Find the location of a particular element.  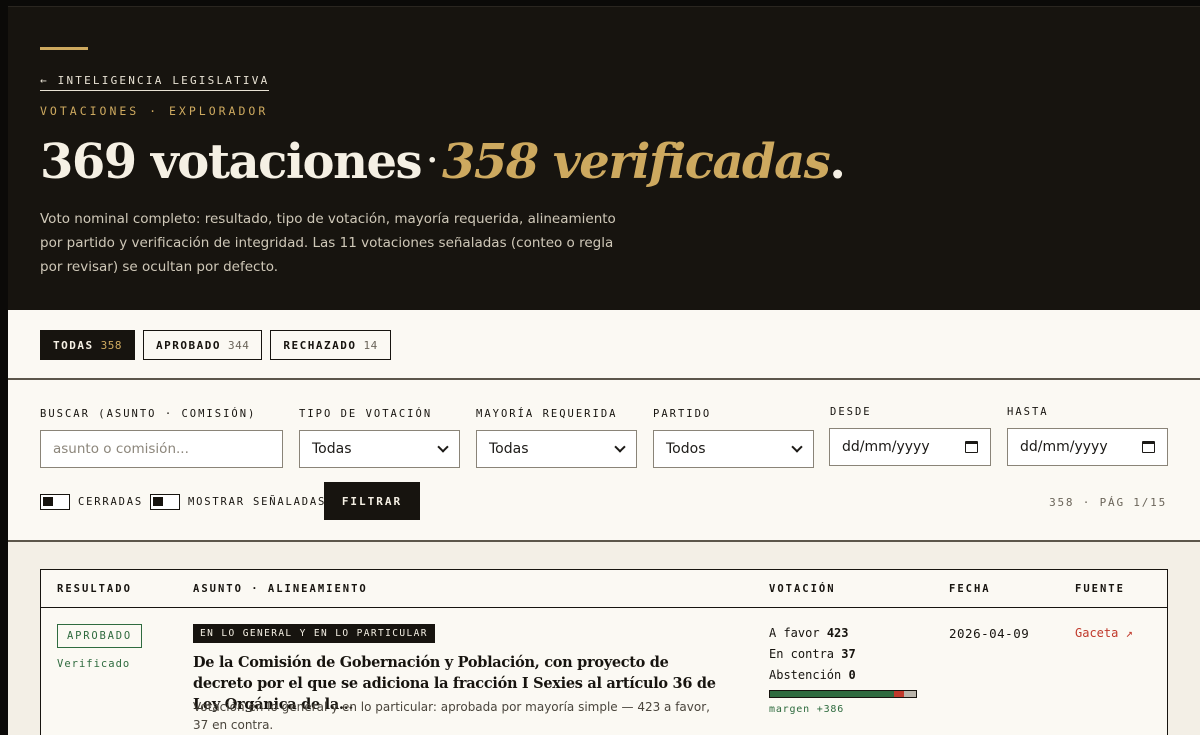

vote-margin: margen +386 is located at coordinates (807, 709).